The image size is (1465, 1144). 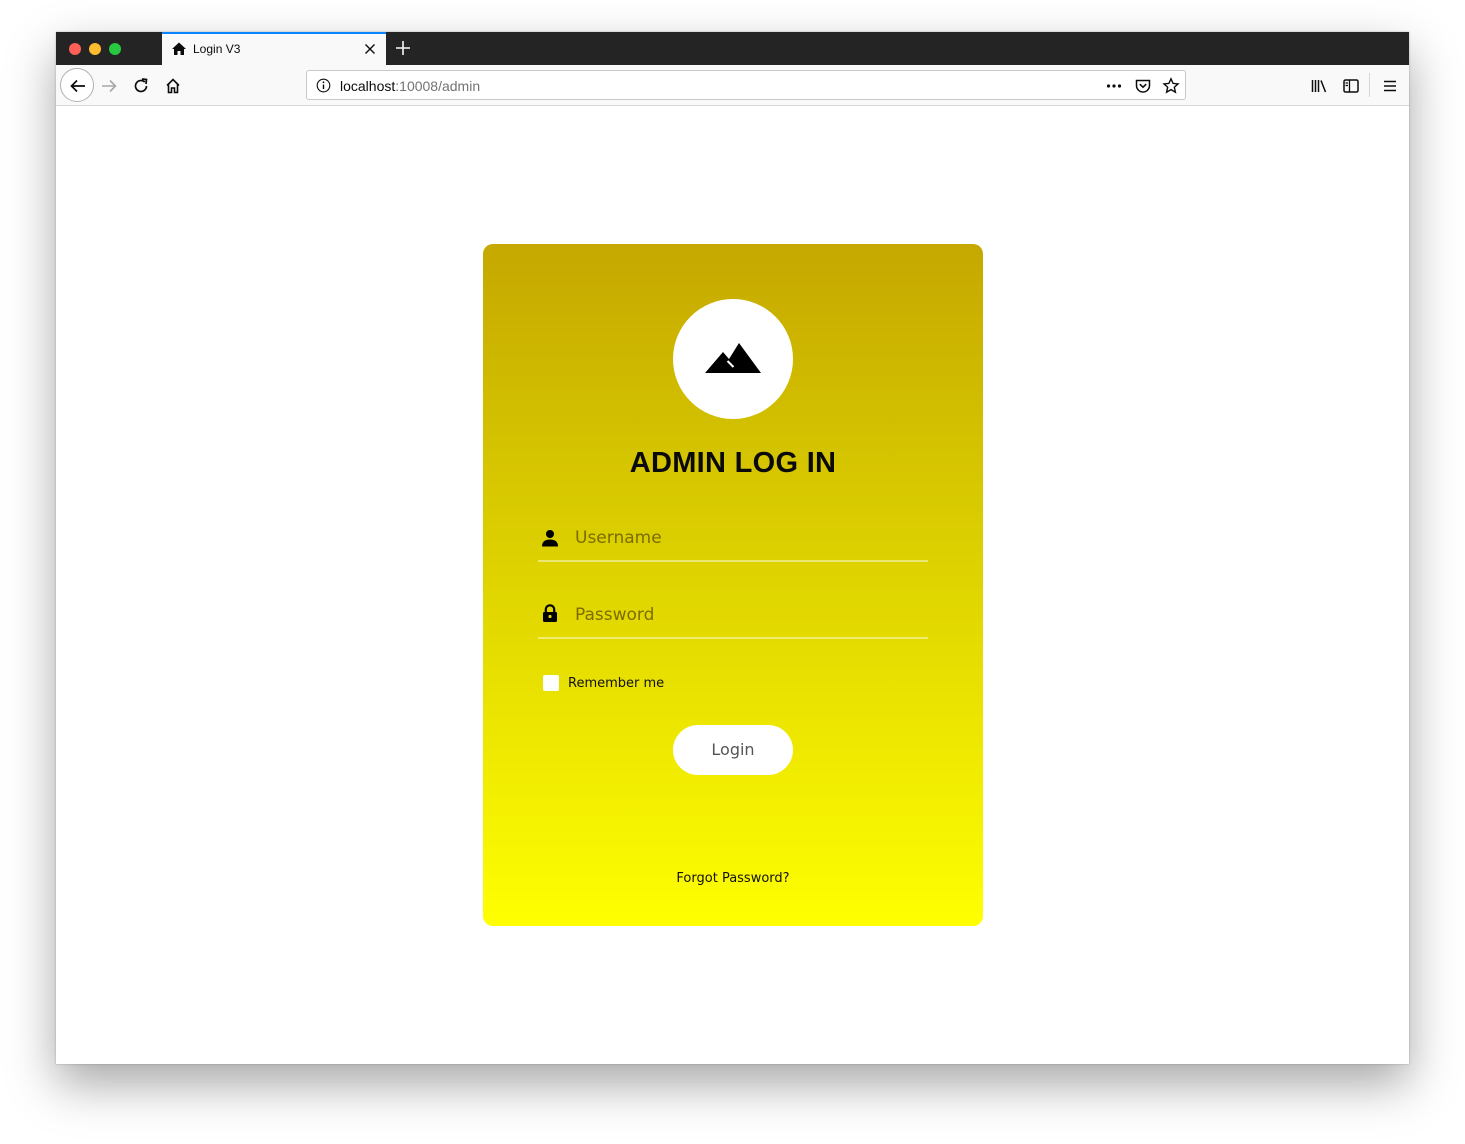 I want to click on hamburger-menu-icon, so click(x=1390, y=86).